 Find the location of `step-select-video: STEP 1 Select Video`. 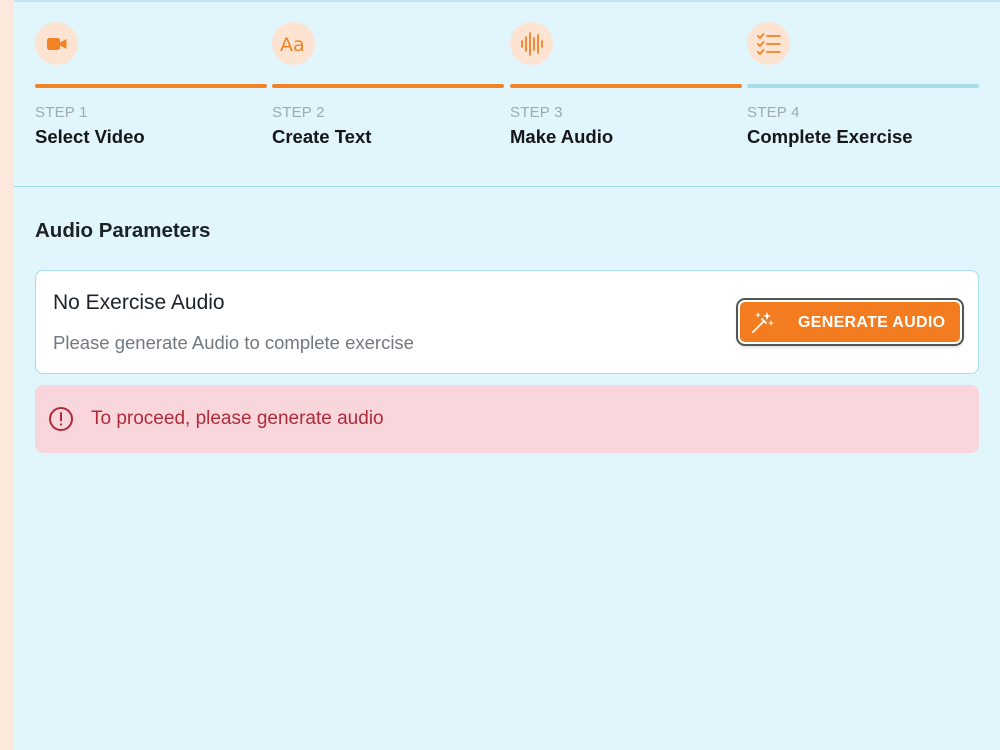

step-select-video: STEP 1 Select Video is located at coordinates (151, 84).